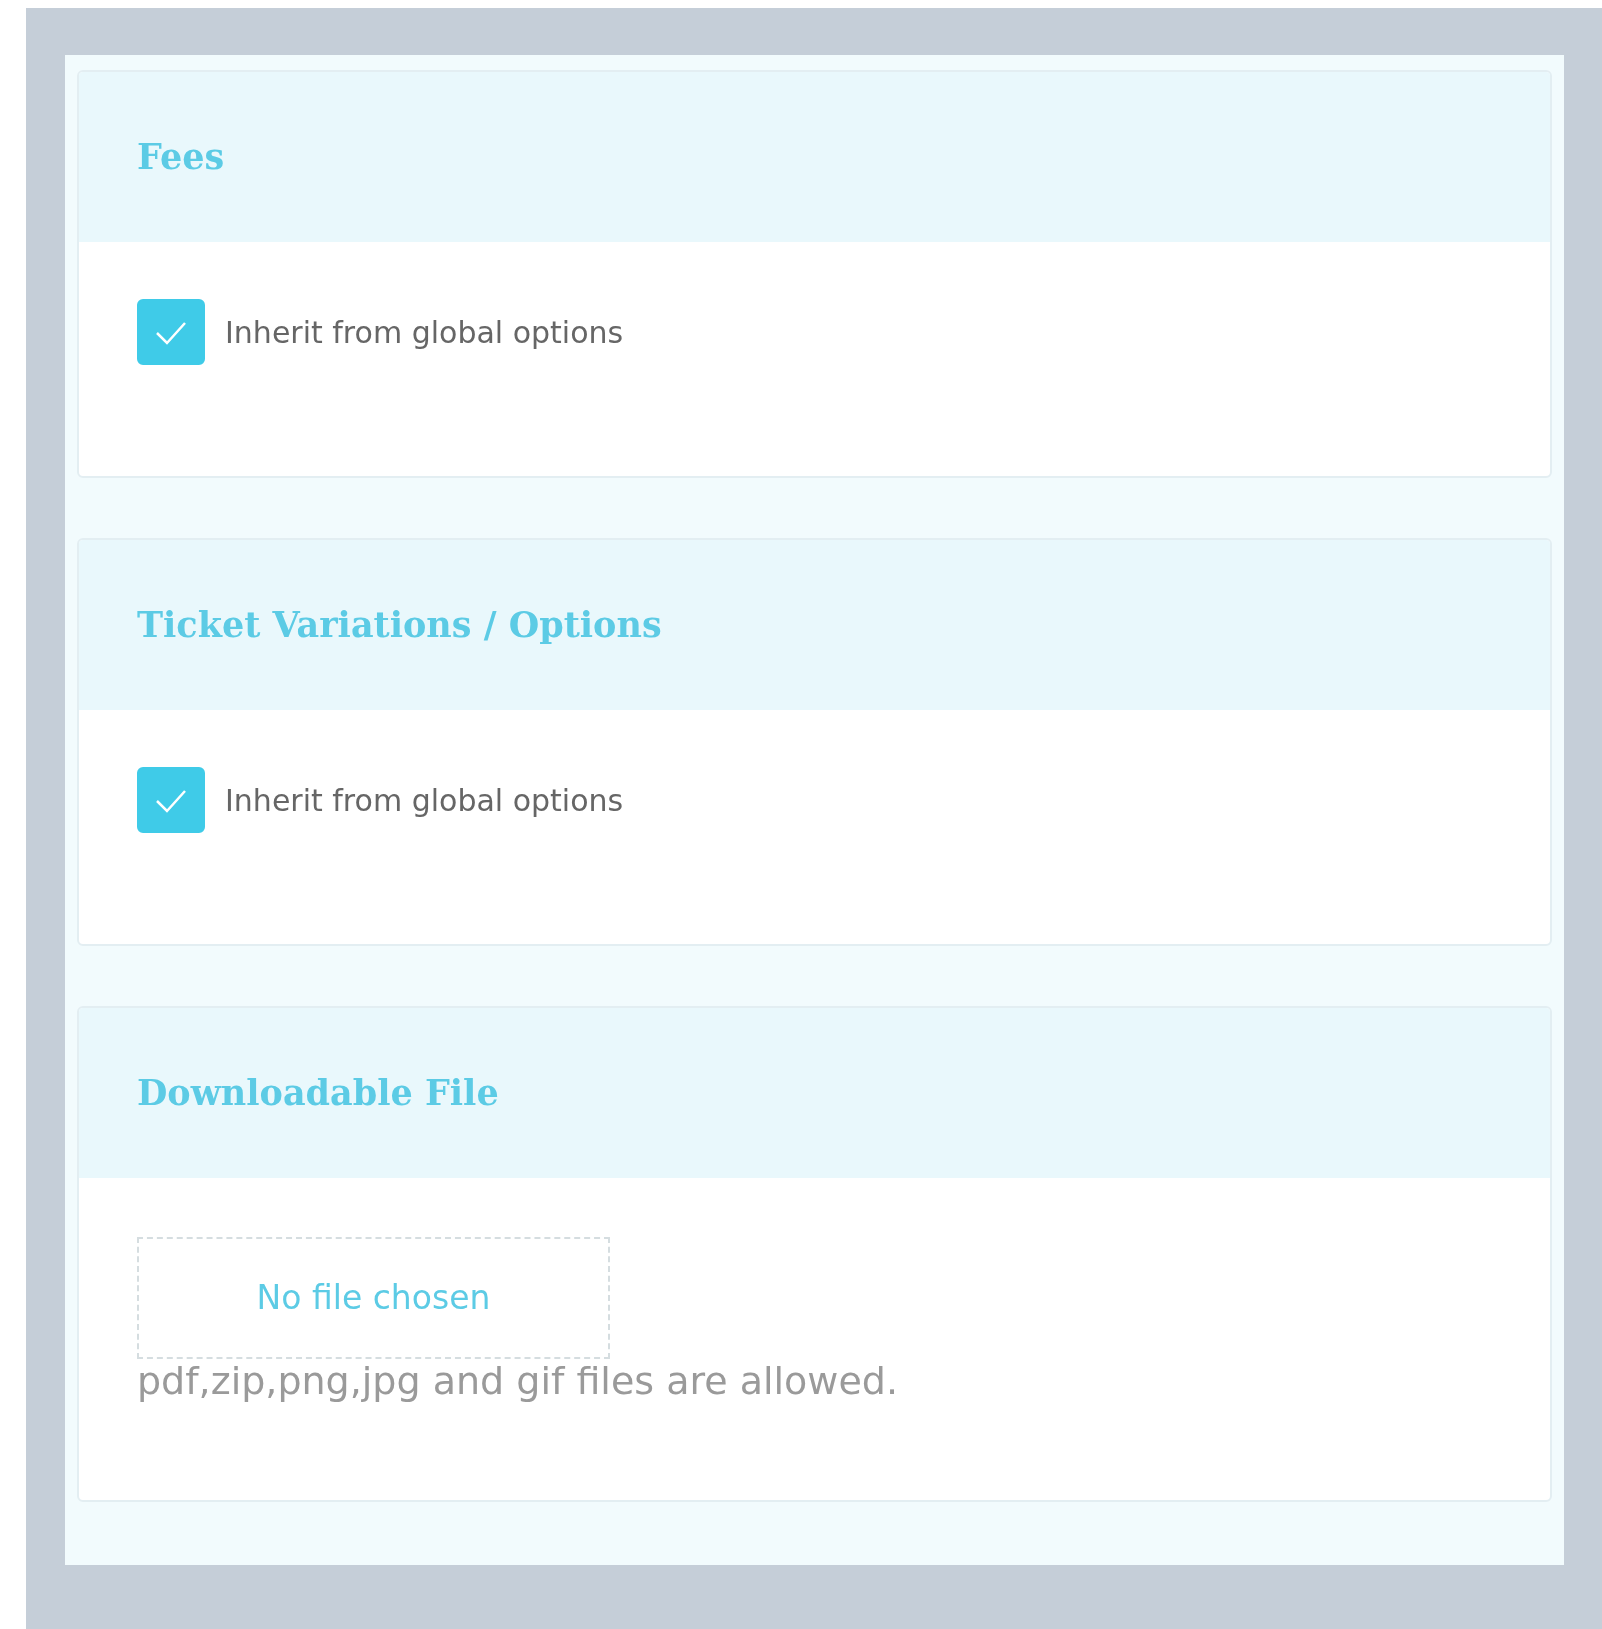  Describe the element at coordinates (399, 624) in the screenshot. I see `section-title: Ticket Variations / Options` at that location.